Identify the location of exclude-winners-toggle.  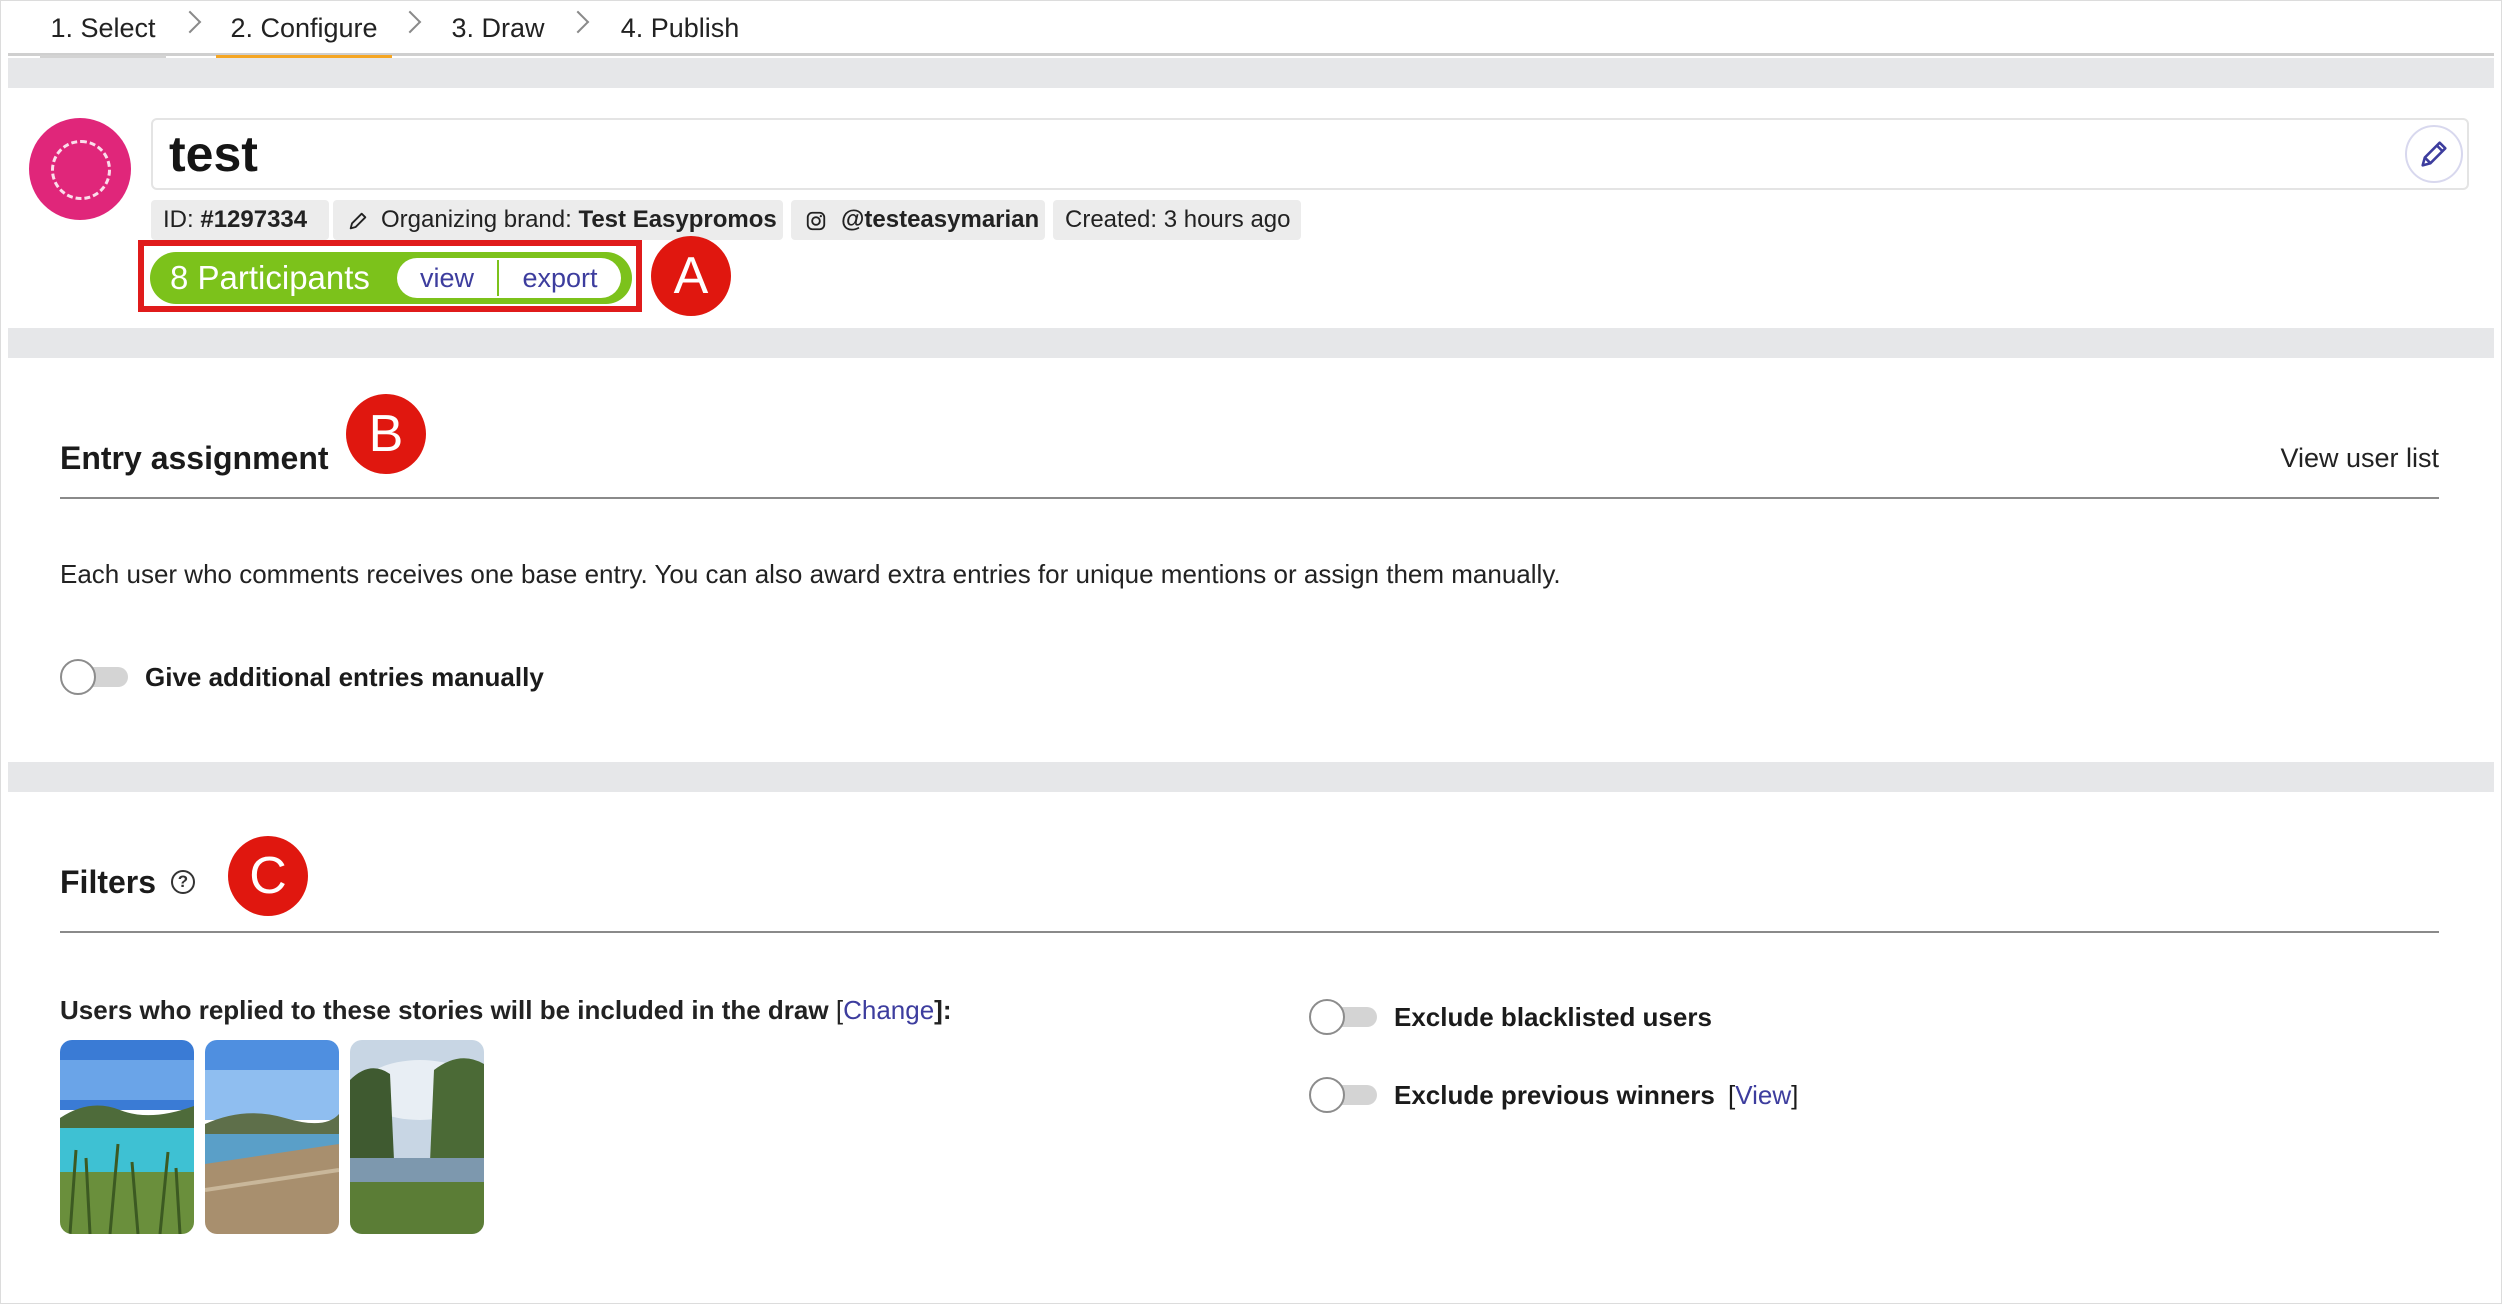
(1343, 1095).